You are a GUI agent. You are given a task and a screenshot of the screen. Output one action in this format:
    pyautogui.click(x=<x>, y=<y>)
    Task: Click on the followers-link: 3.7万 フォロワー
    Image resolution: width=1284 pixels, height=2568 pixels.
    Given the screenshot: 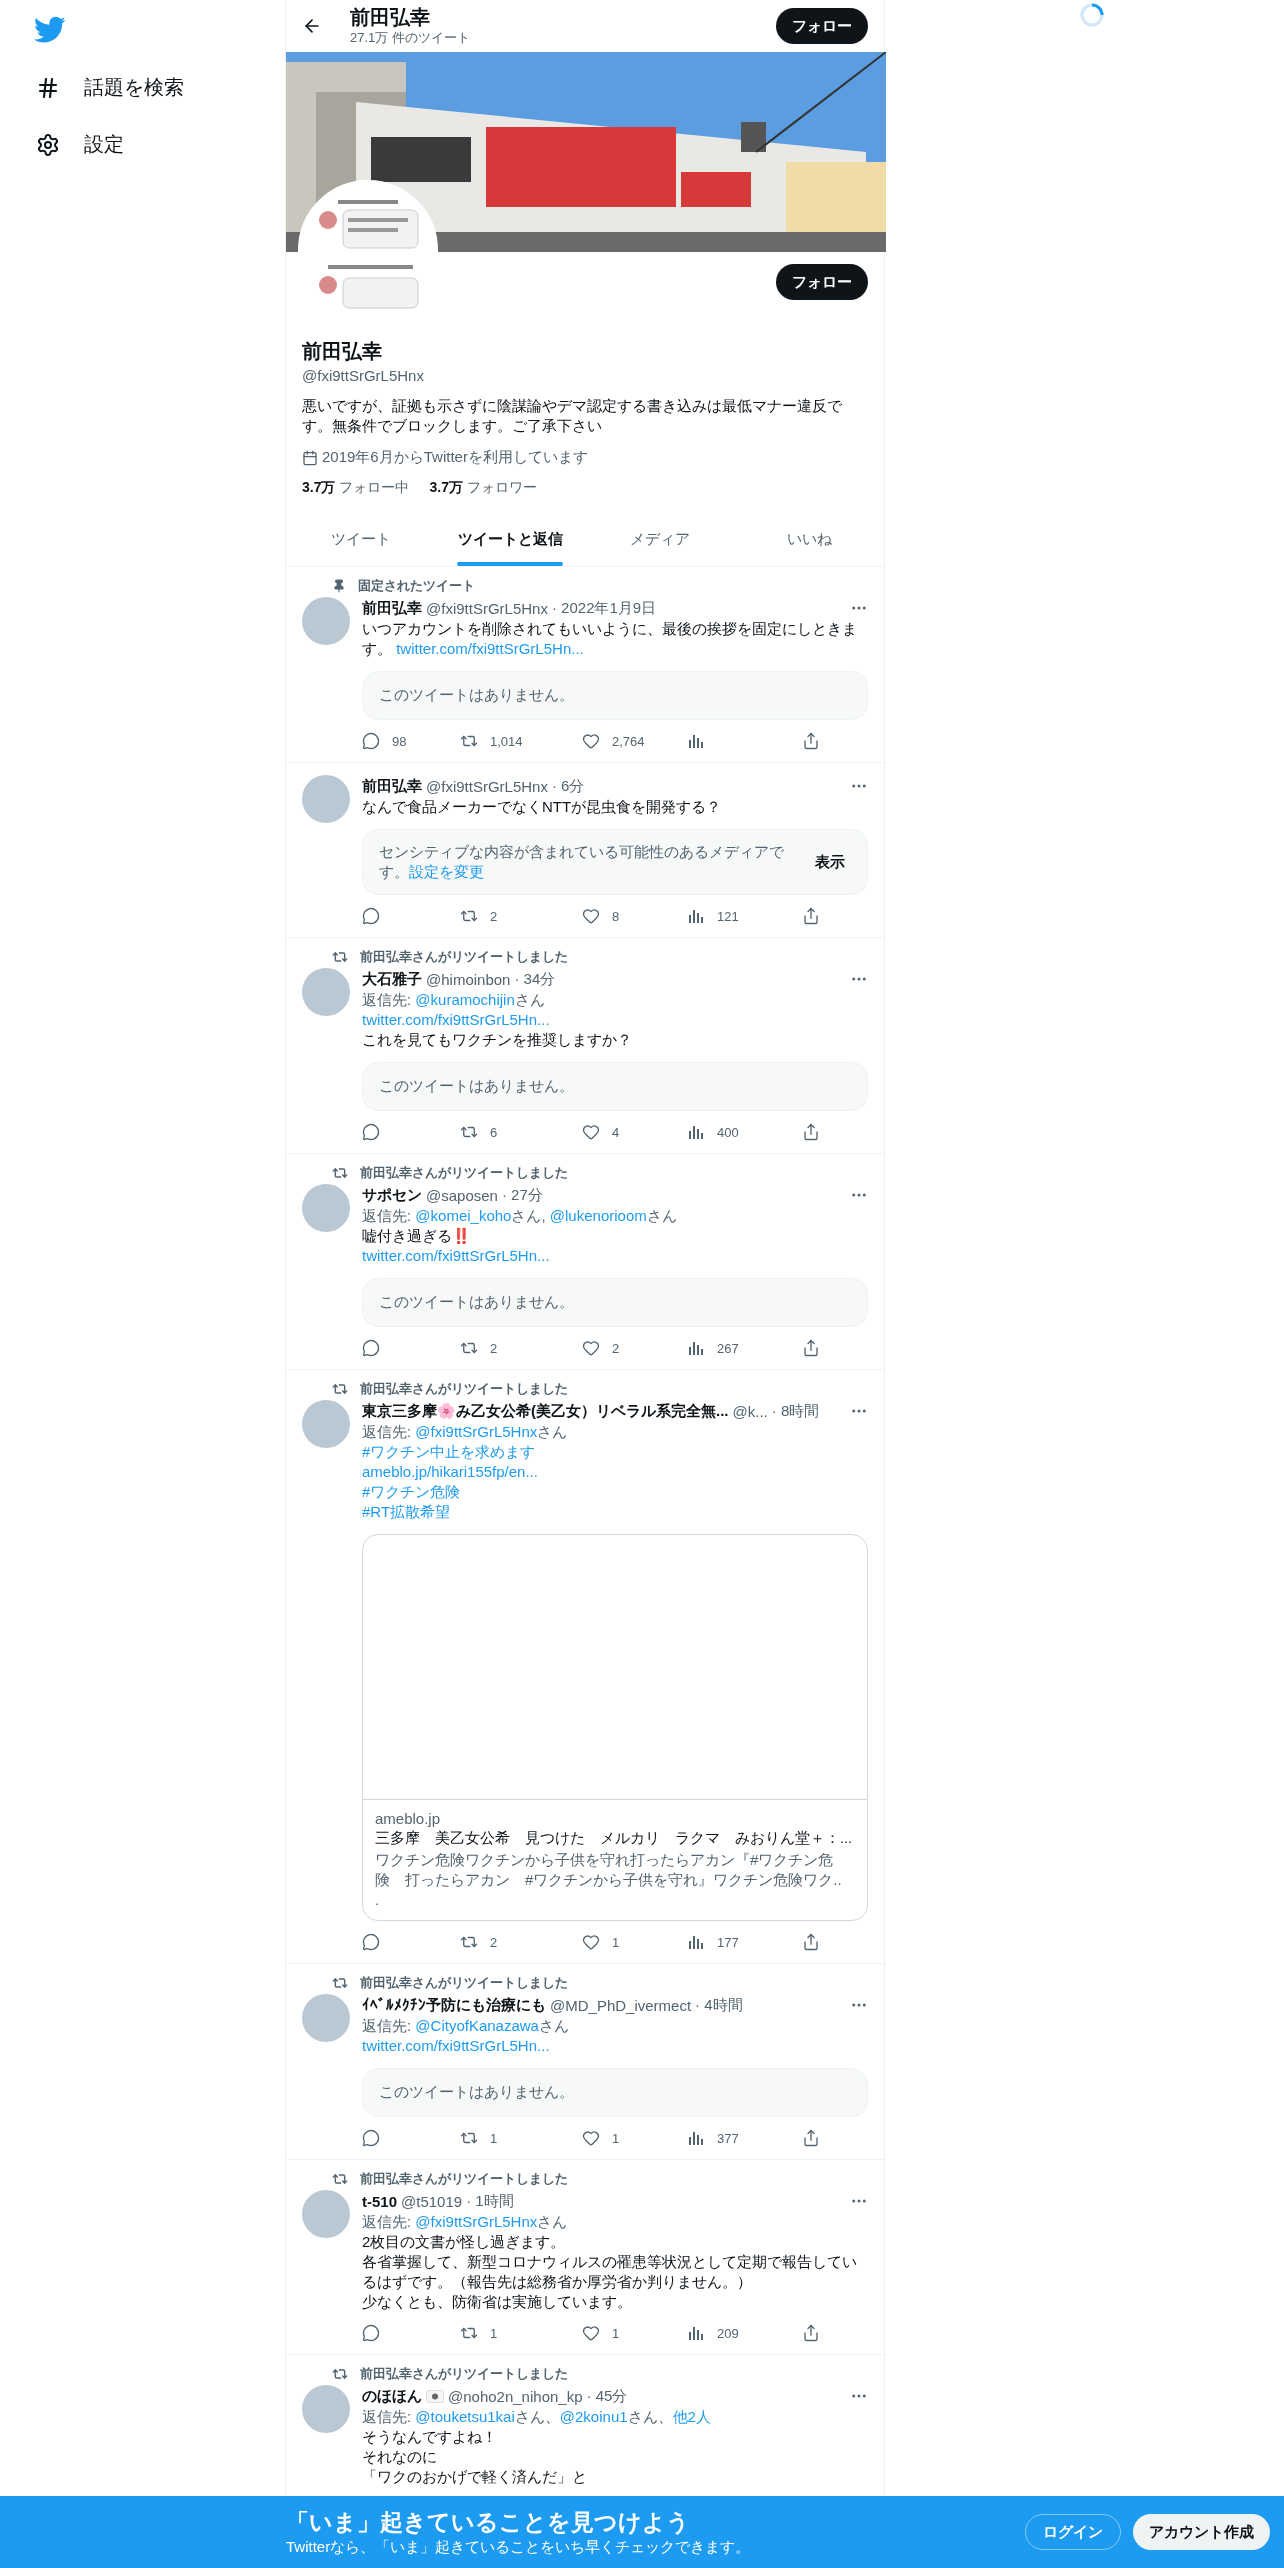 What is the action you would take?
    pyautogui.click(x=483, y=488)
    